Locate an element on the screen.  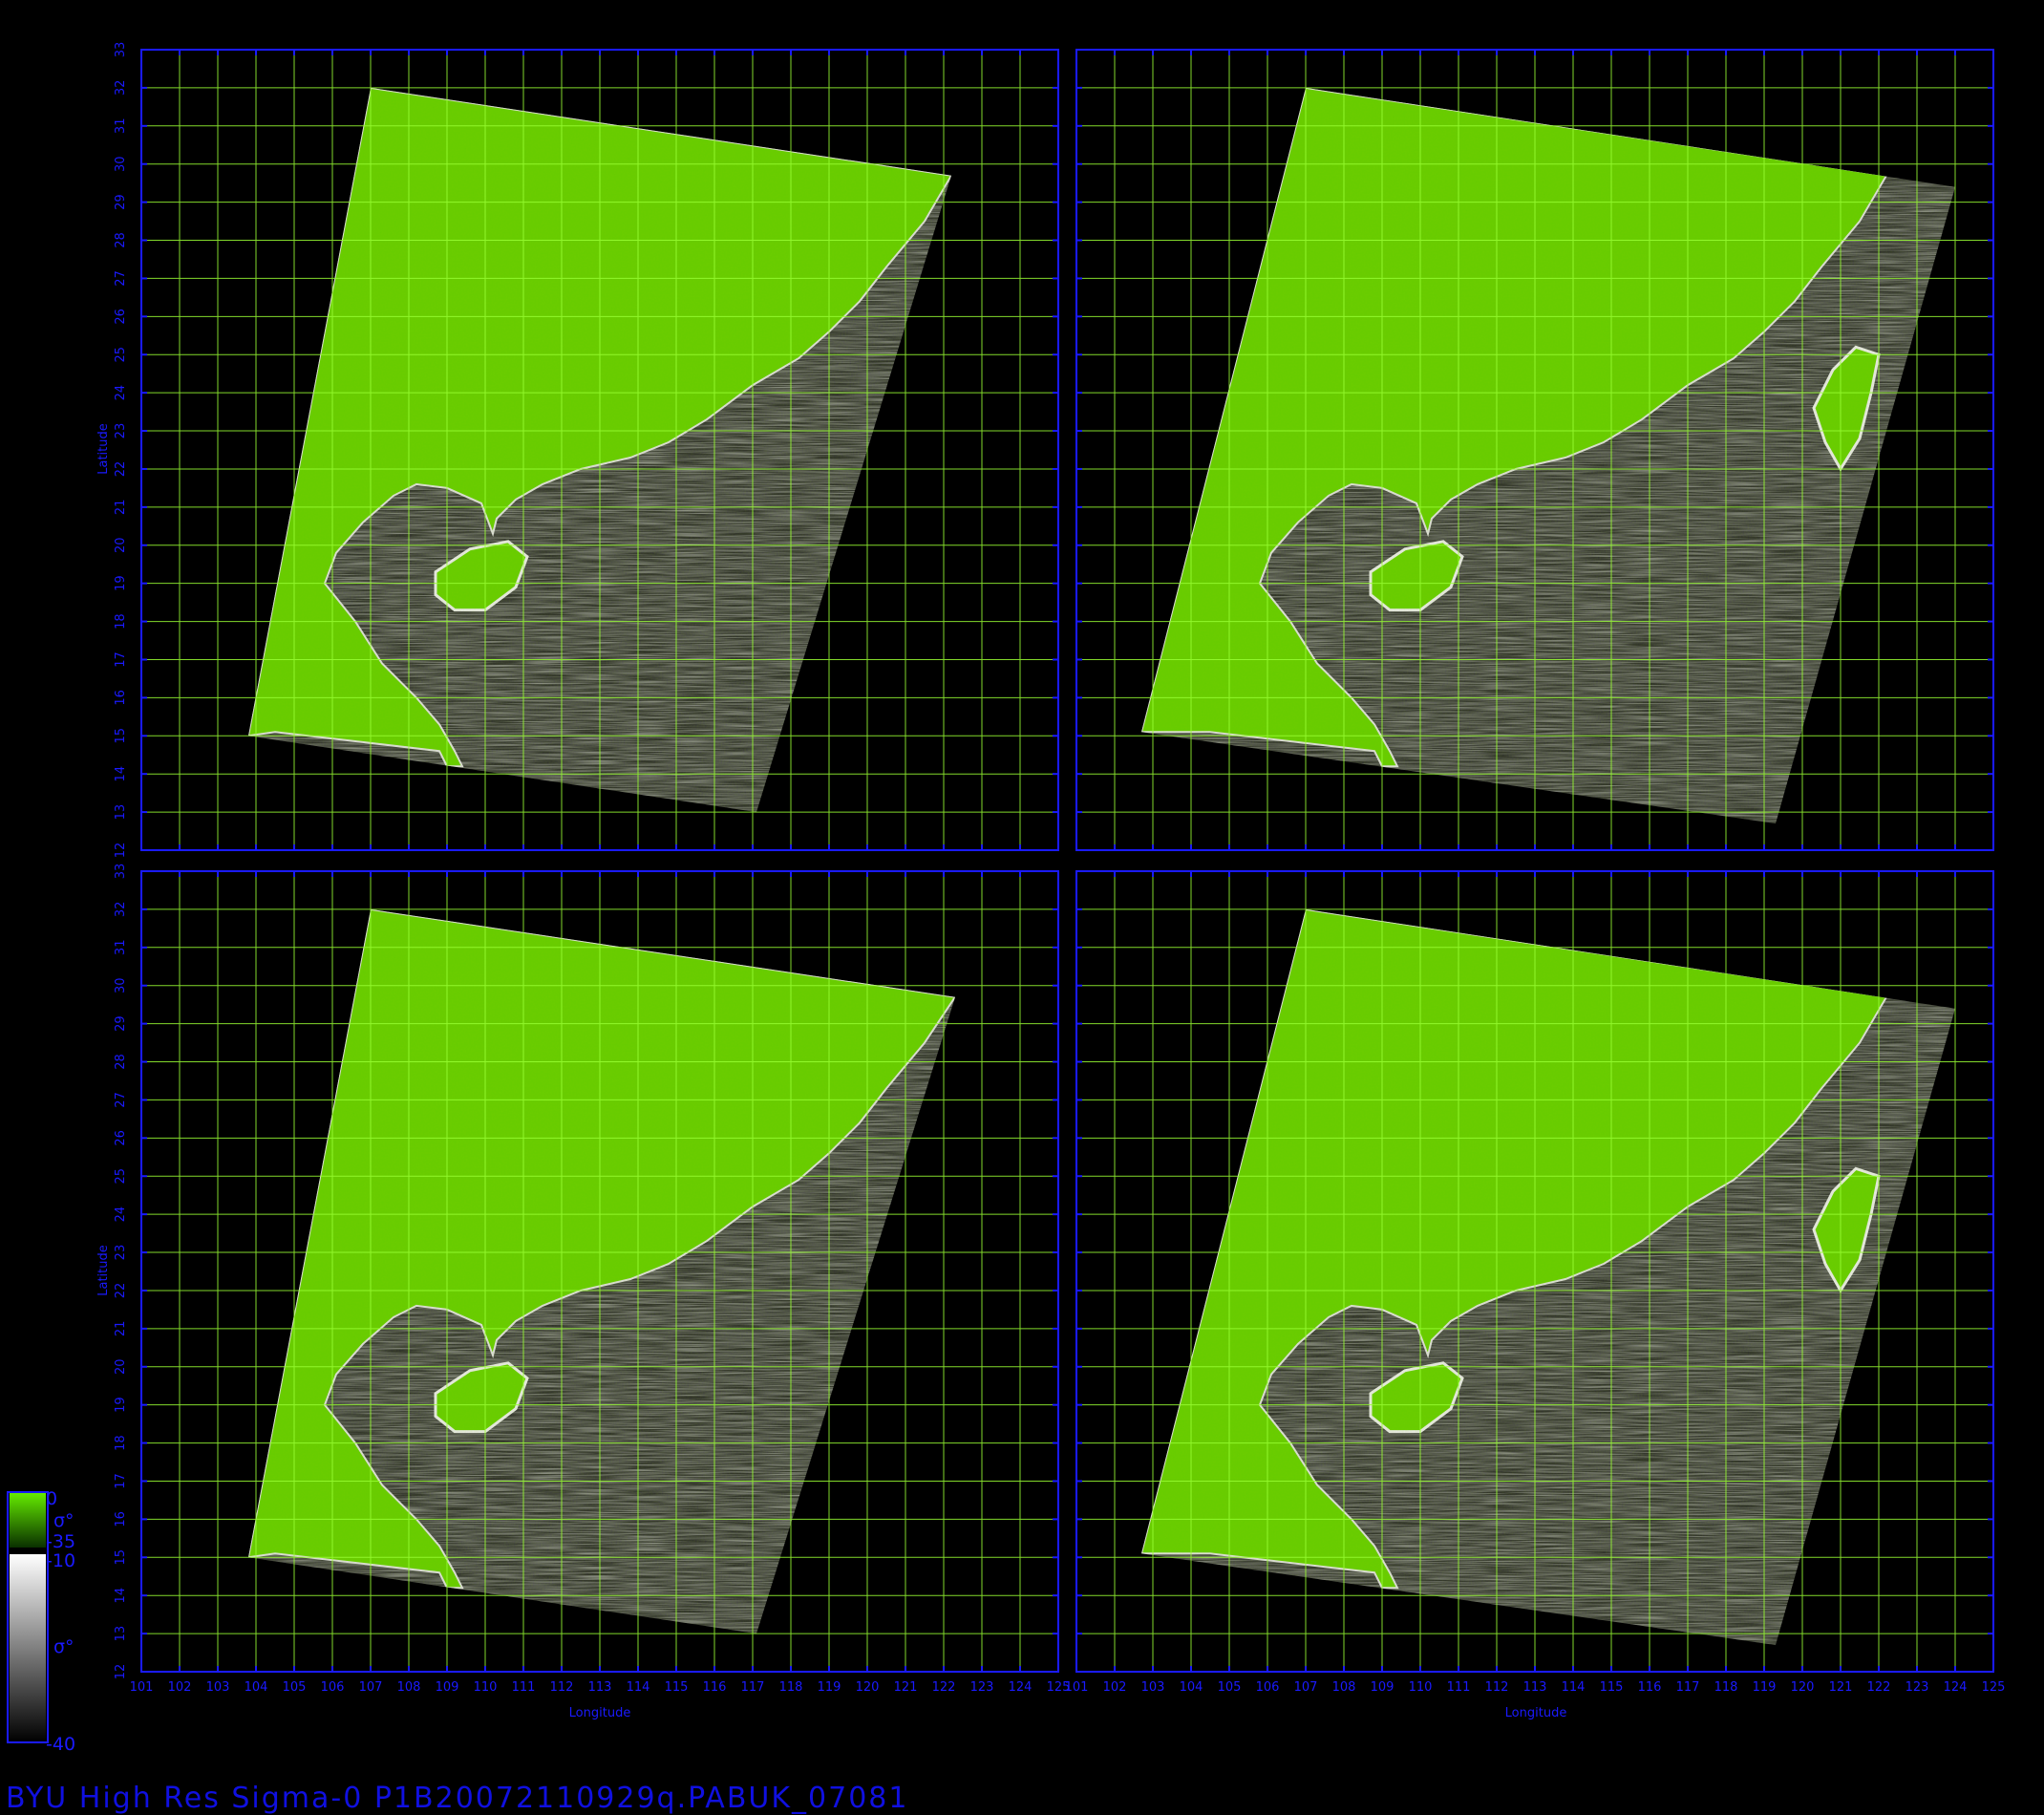
colorbar-ocean-bottom: -40 is located at coordinates (60, 1744).